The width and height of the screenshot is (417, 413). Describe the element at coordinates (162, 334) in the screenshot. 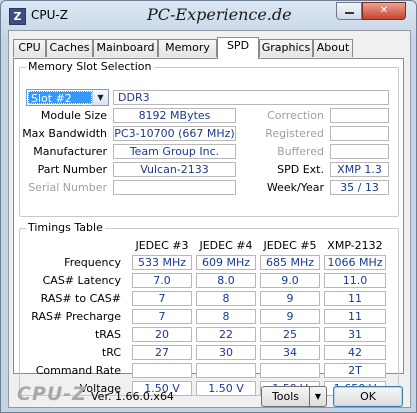

I see `timing-cell: 20` at that location.